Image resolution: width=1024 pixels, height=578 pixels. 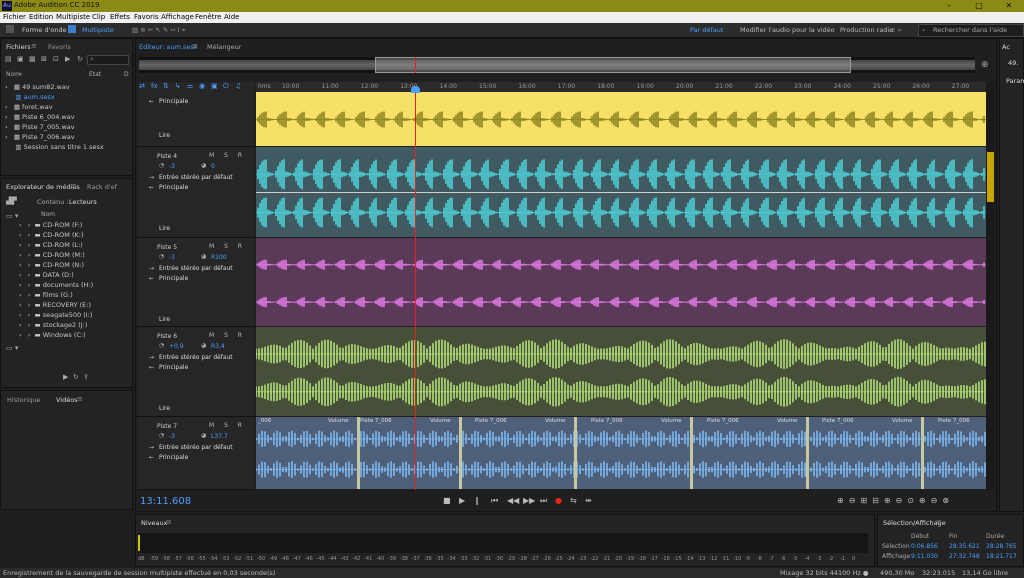 I want to click on import-icon: ▣, so click(x=20, y=59).